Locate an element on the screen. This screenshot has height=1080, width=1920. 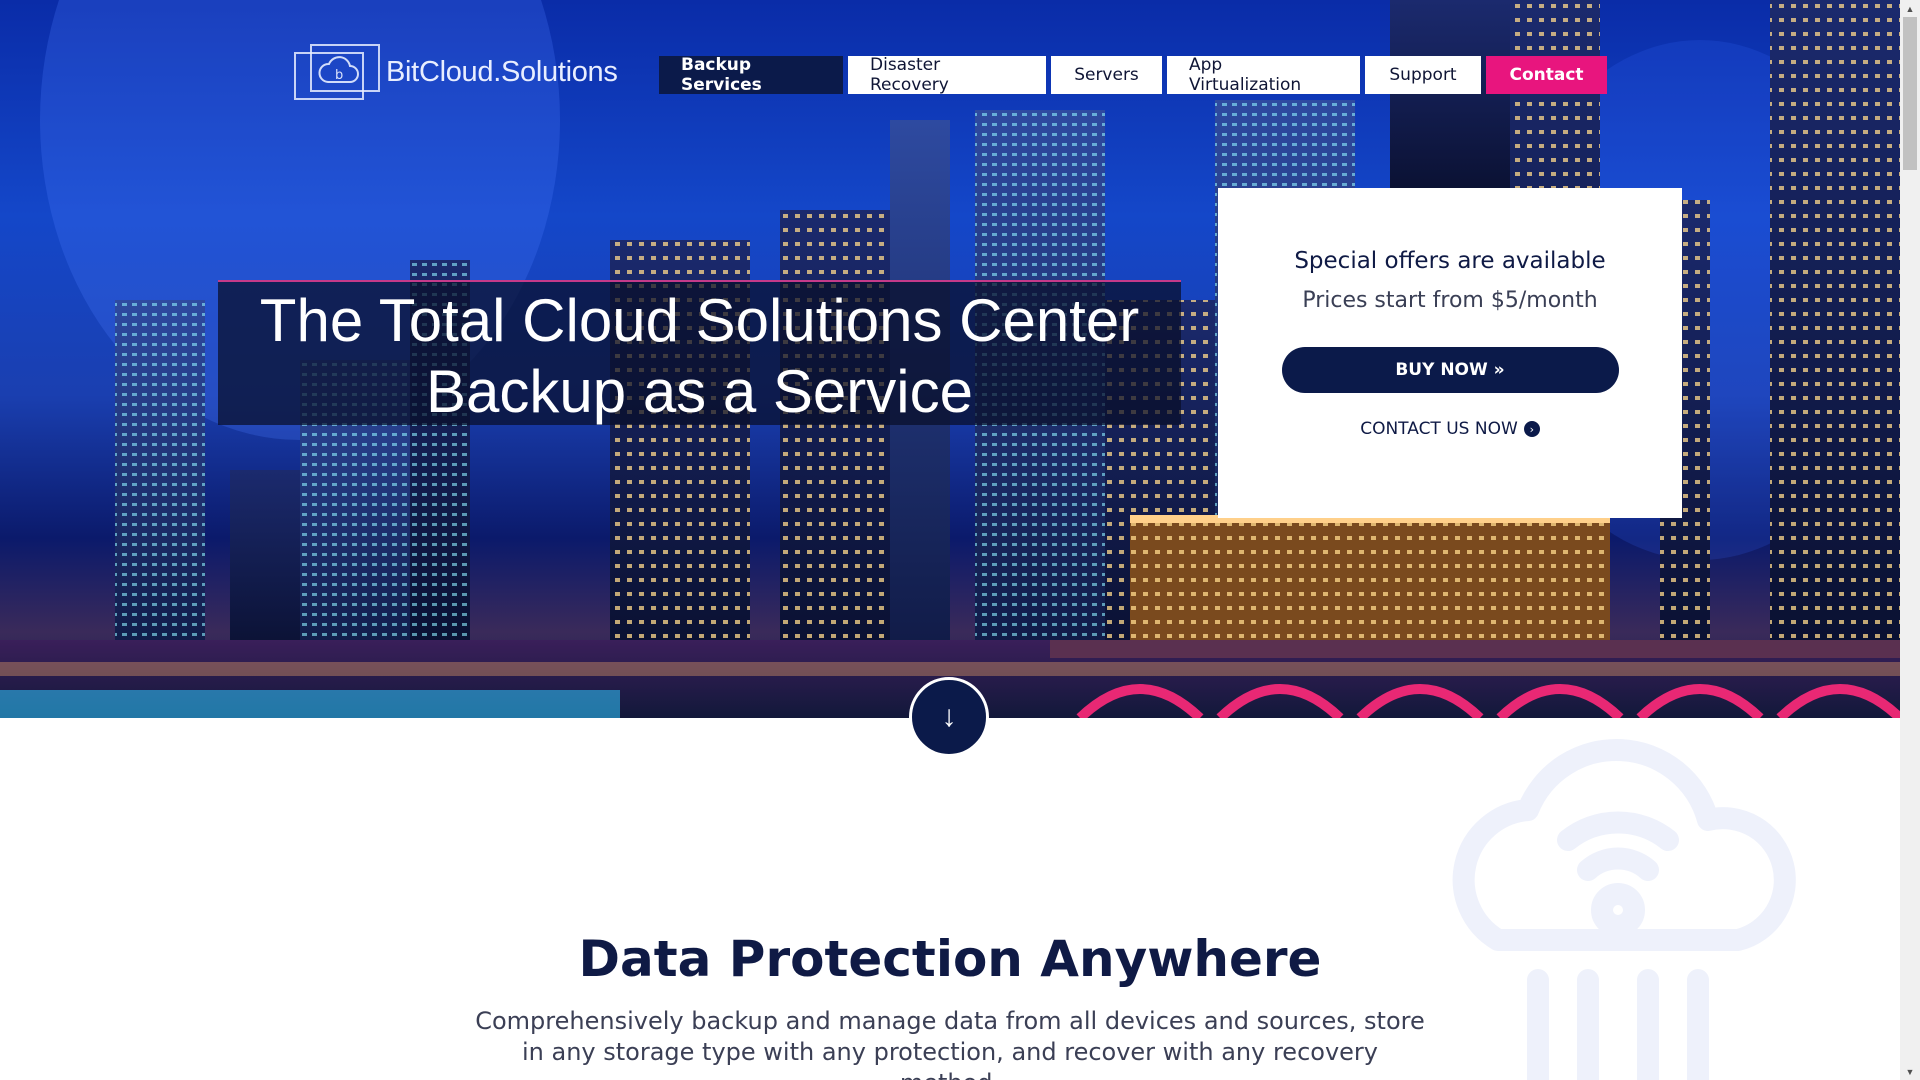
circle-chevron-right-icon: › is located at coordinates (1531, 429).